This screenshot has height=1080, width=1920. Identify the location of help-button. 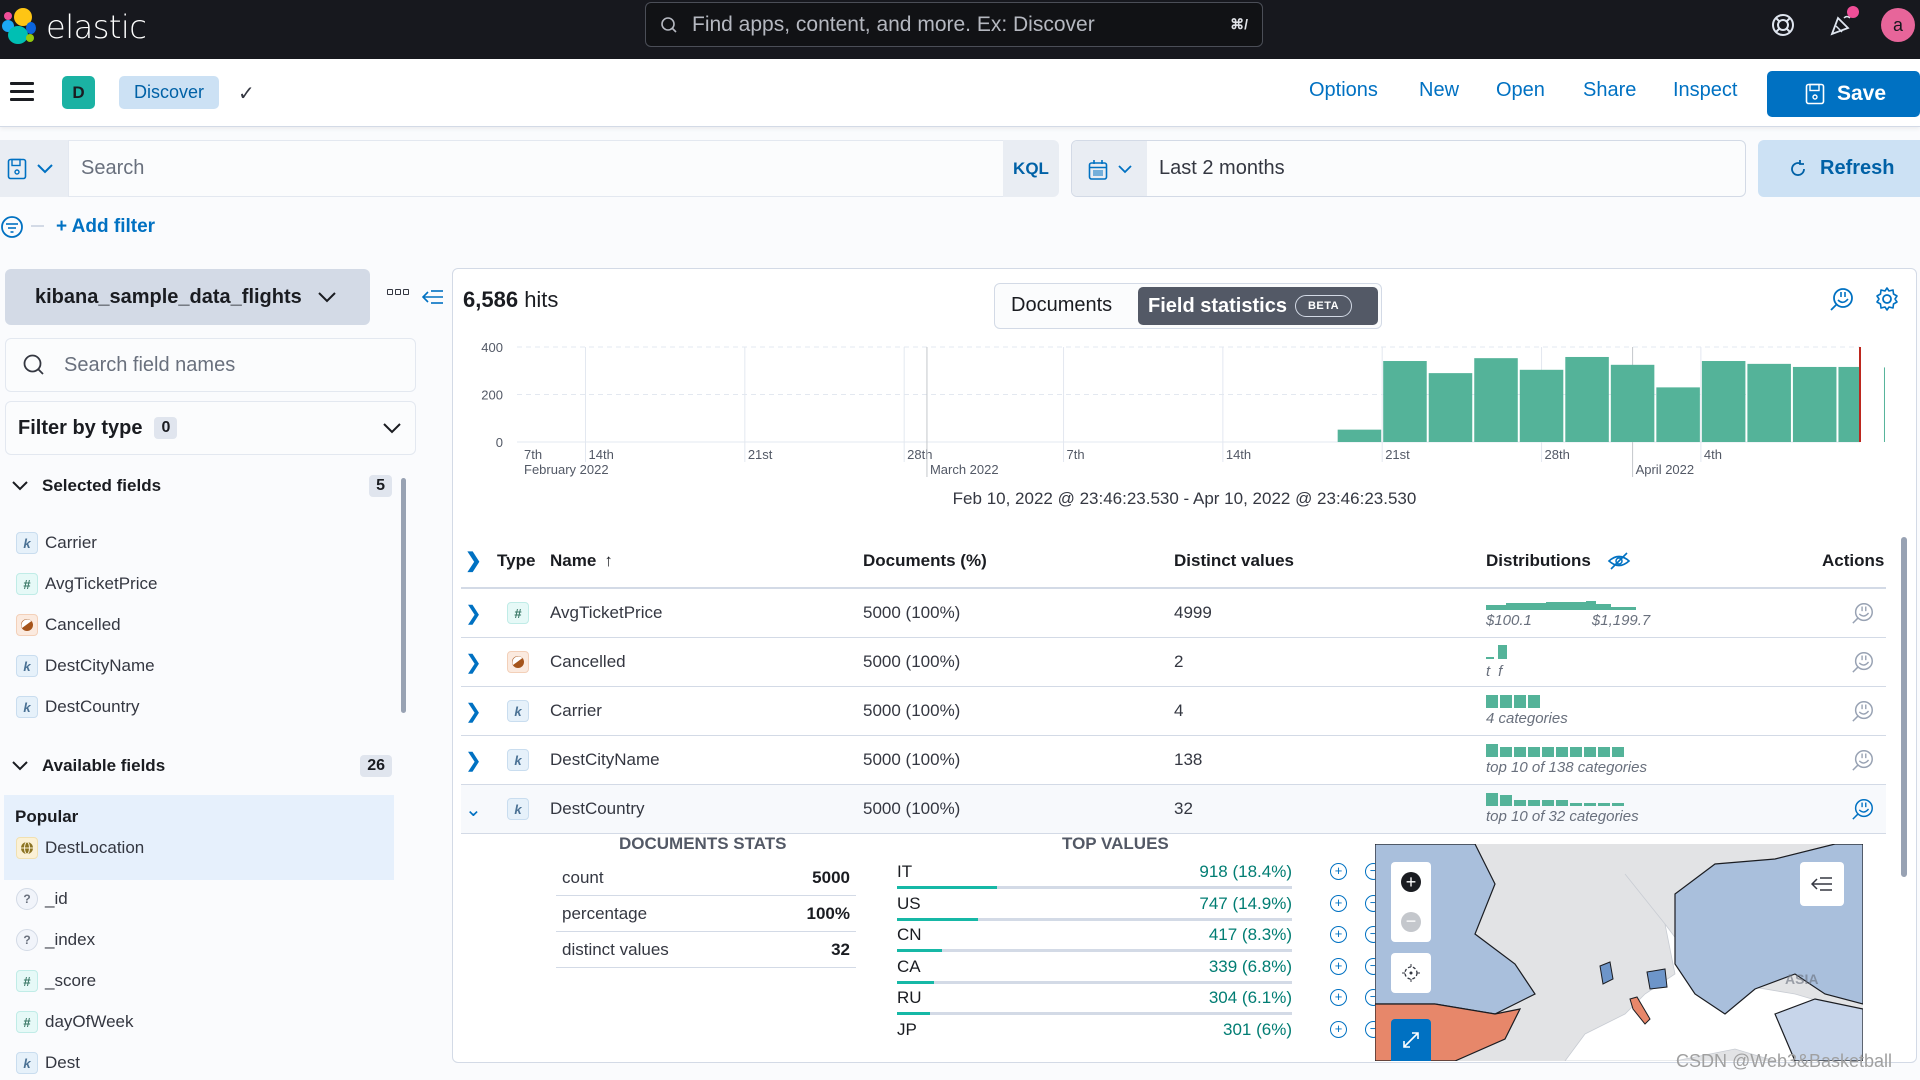
(1783, 25).